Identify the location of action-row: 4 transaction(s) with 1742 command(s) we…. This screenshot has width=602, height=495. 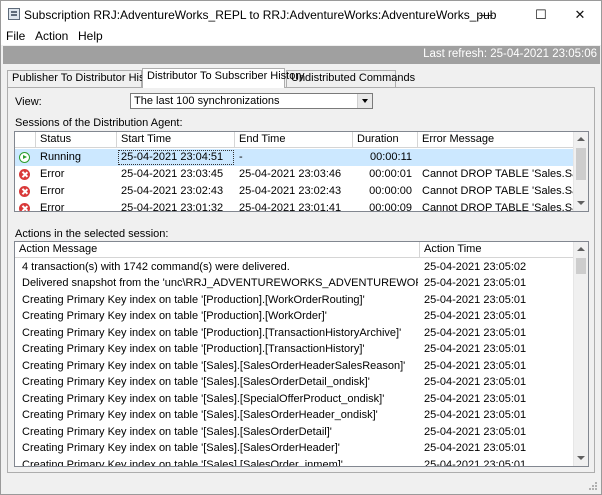
(294, 267).